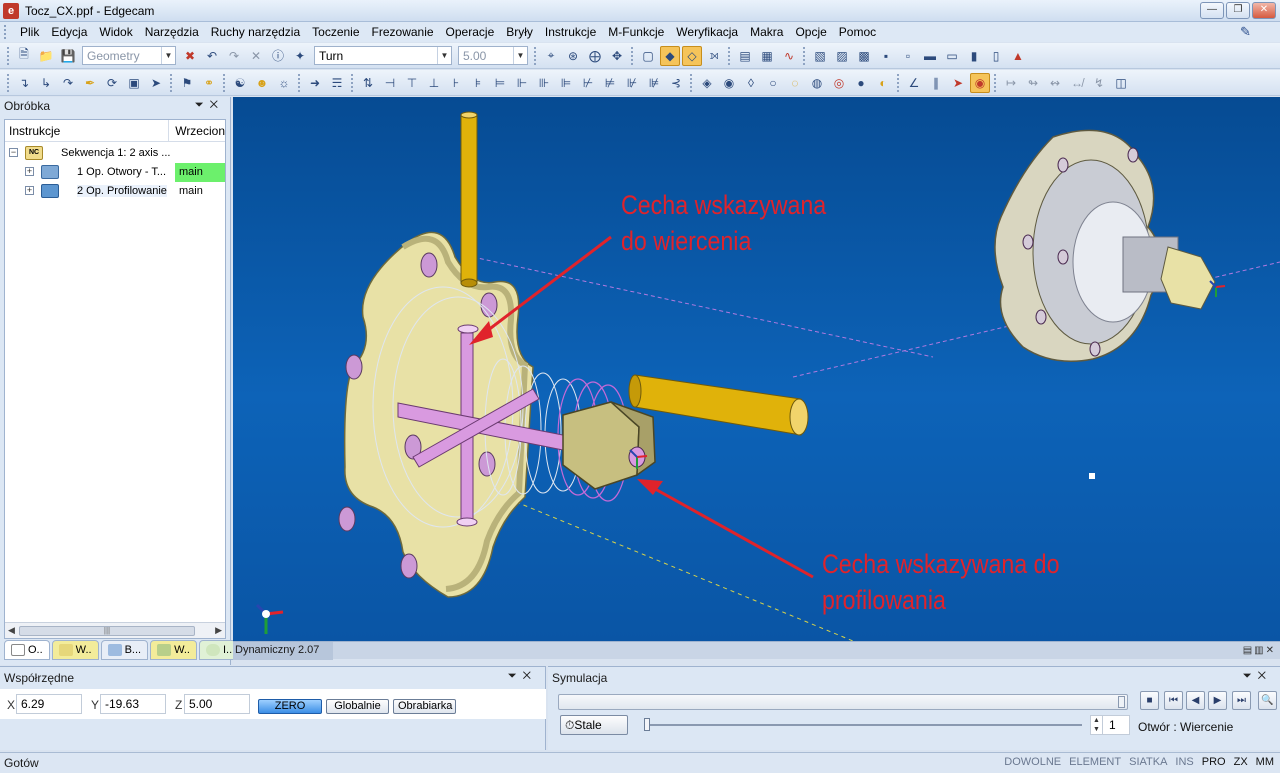  I want to click on layer-icon: ▤, so click(745, 56).